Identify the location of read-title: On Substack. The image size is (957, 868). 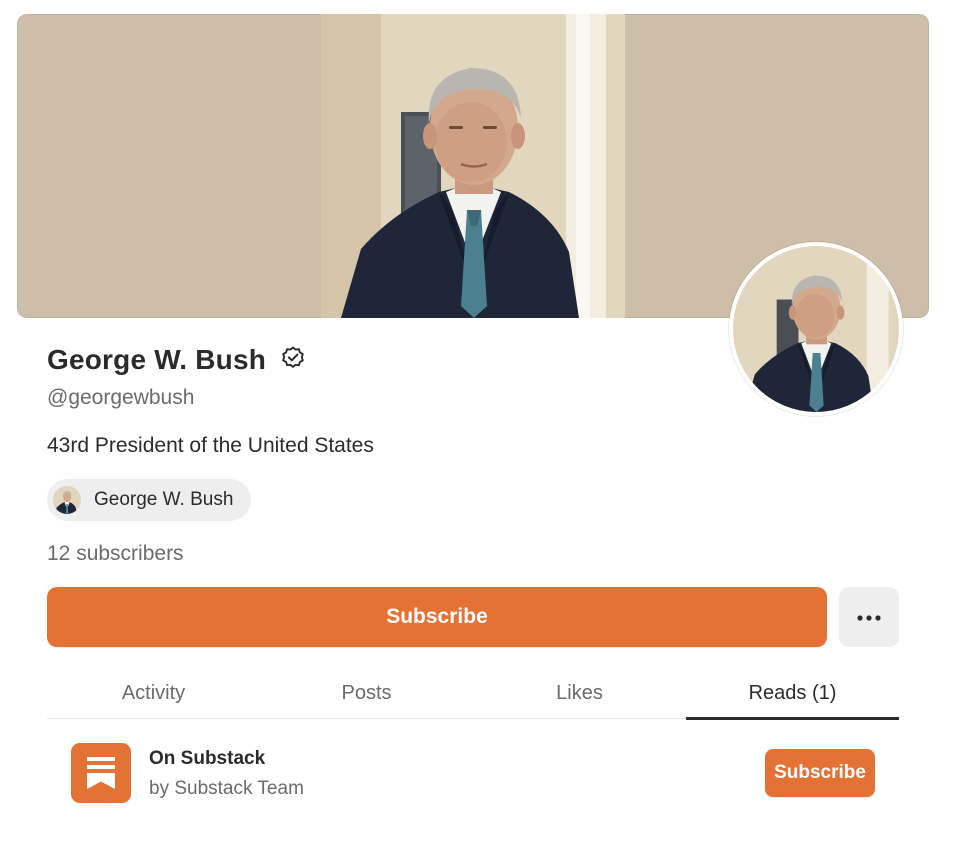
(207, 759).